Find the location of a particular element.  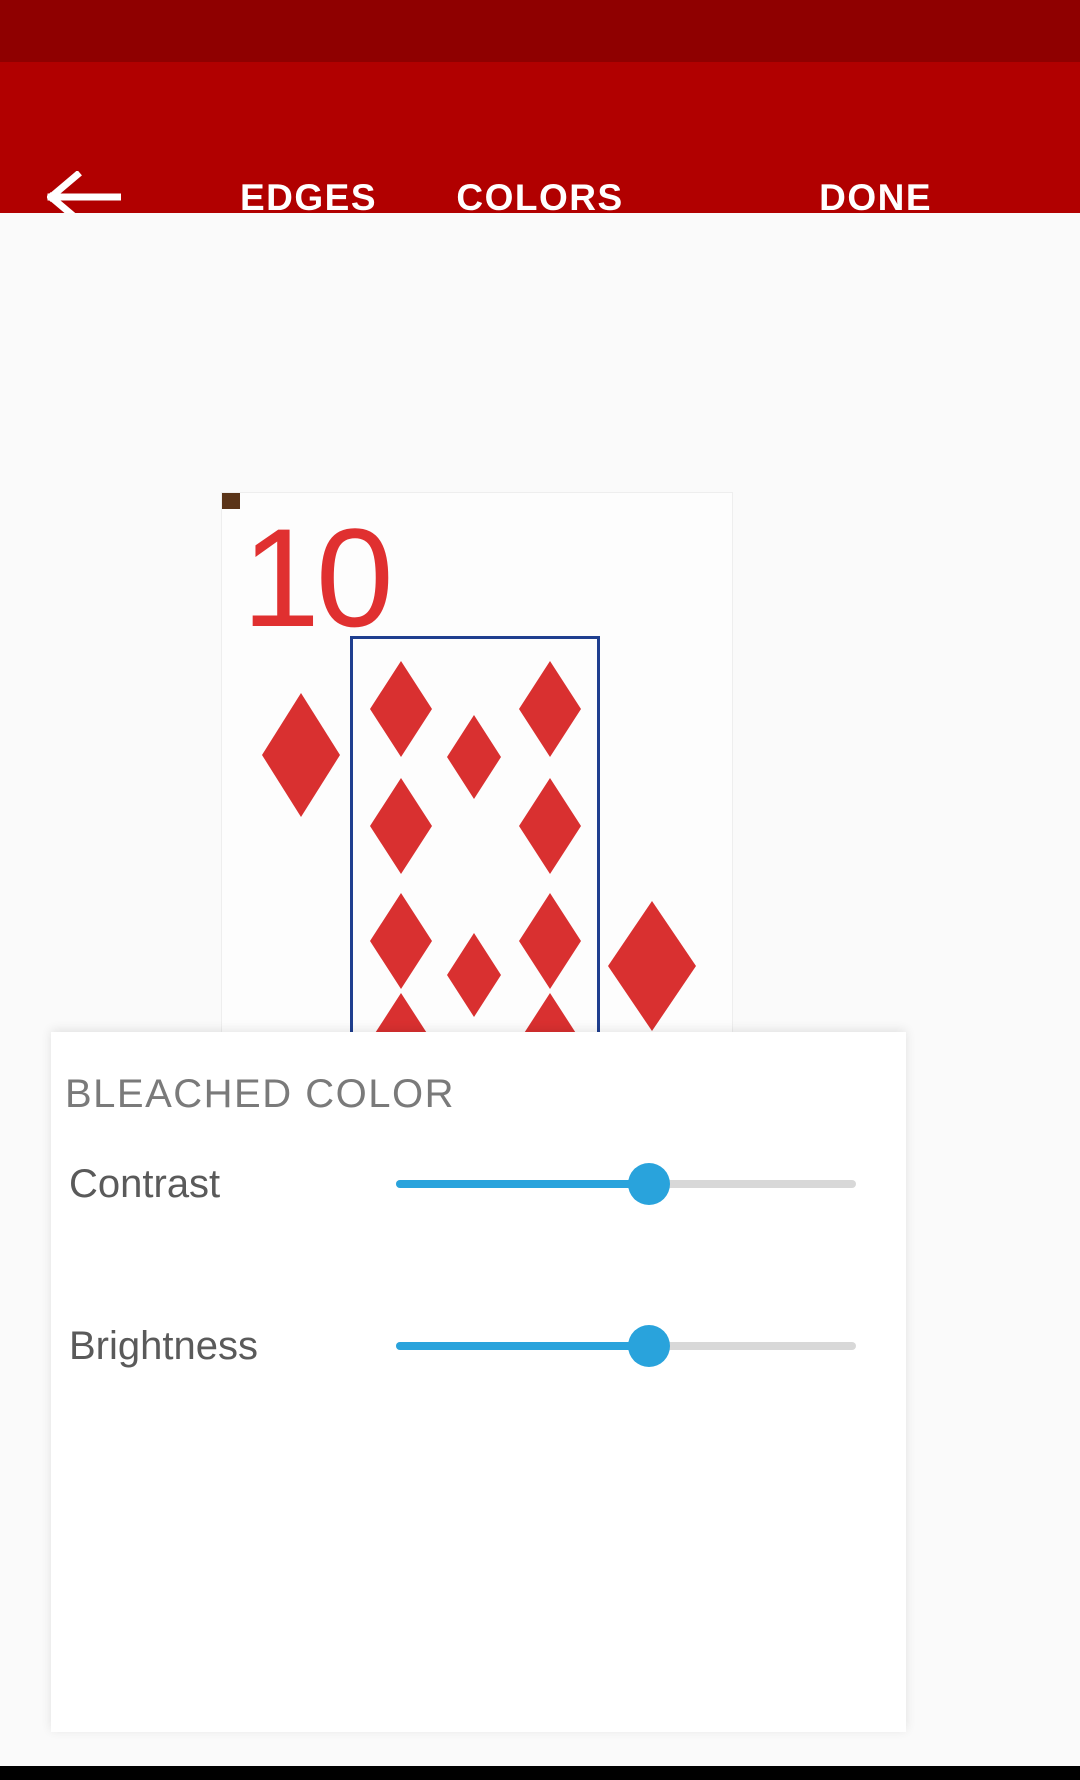

status-bar is located at coordinates (540, 31).